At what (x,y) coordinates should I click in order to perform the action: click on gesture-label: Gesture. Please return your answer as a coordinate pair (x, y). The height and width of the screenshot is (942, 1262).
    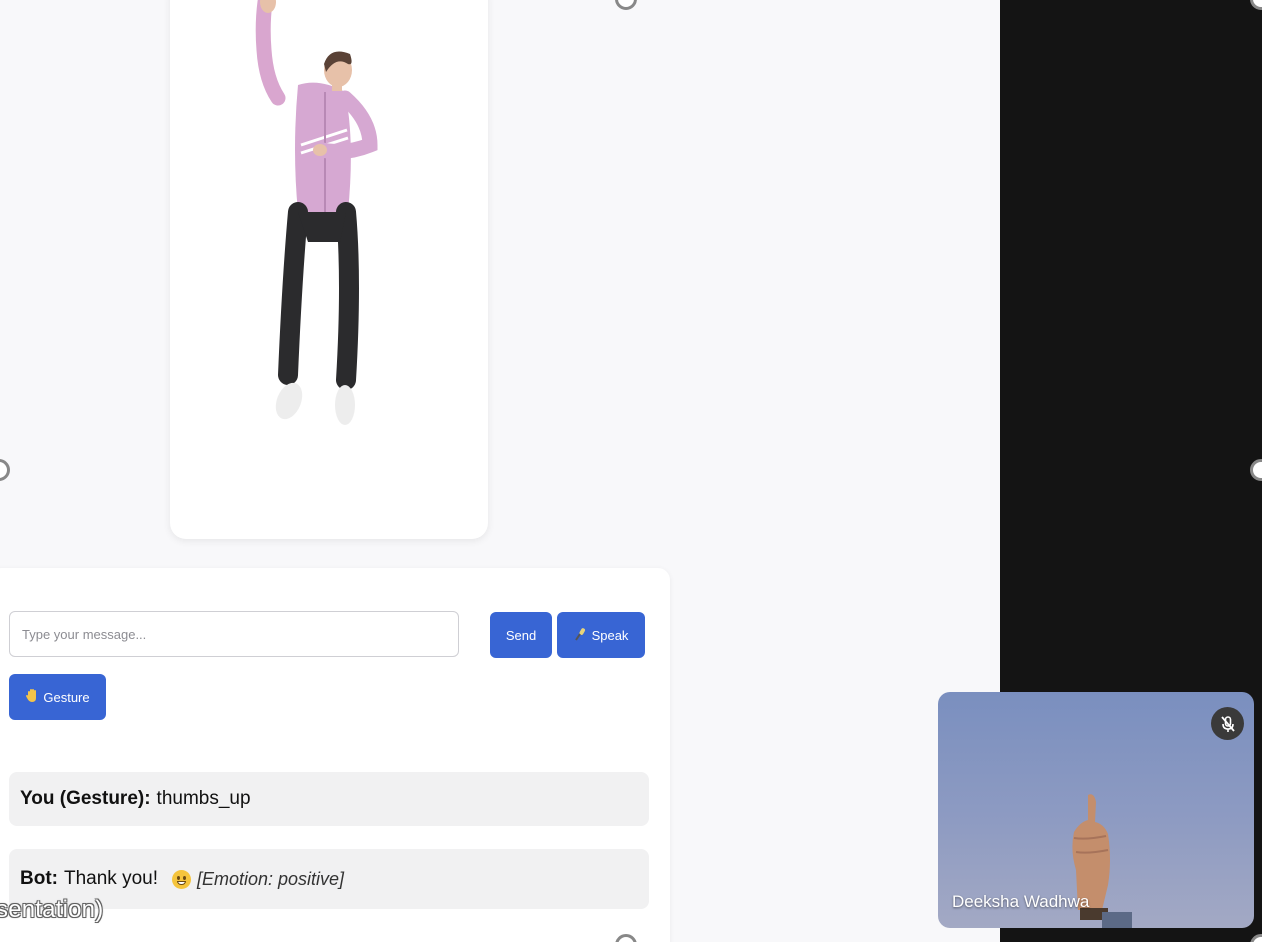
    Looking at the image, I should click on (66, 697).